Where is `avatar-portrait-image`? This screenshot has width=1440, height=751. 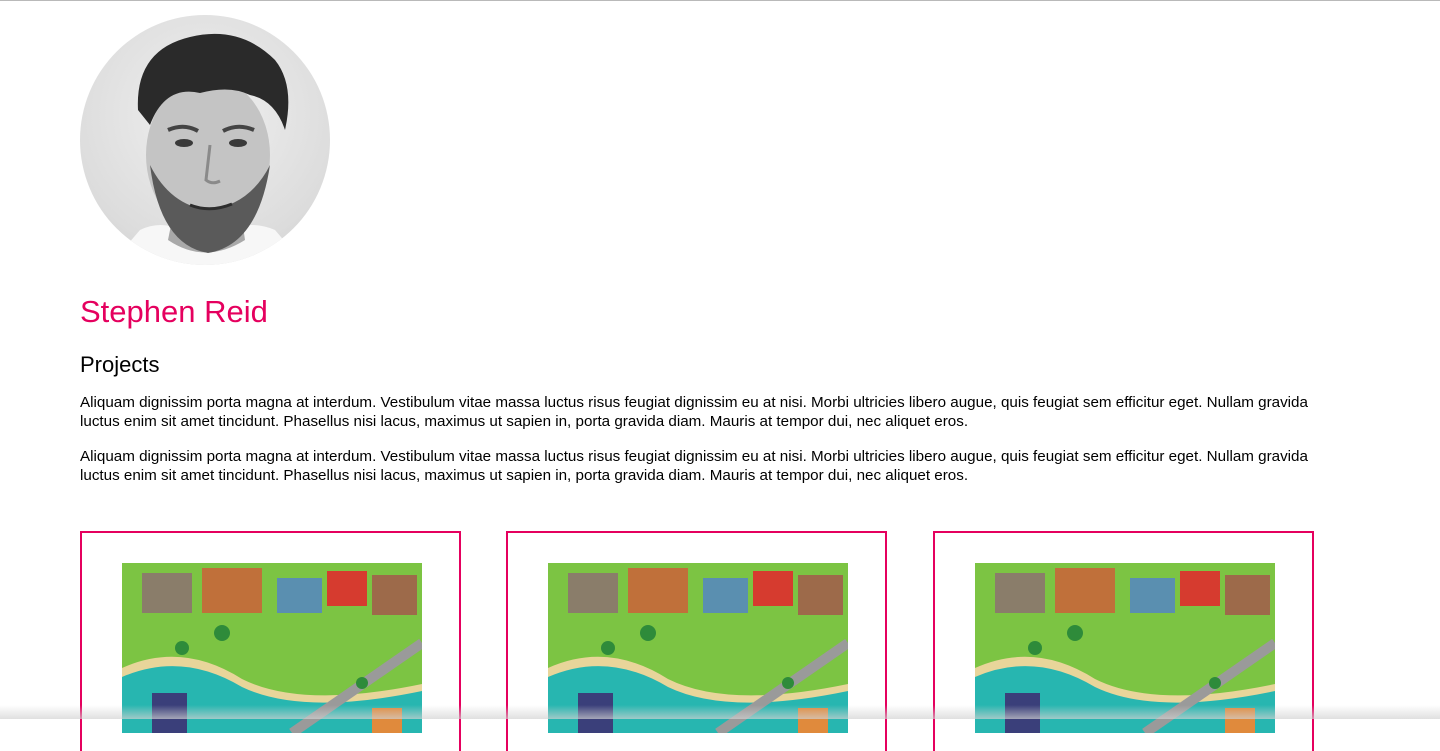 avatar-portrait-image is located at coordinates (207, 149).